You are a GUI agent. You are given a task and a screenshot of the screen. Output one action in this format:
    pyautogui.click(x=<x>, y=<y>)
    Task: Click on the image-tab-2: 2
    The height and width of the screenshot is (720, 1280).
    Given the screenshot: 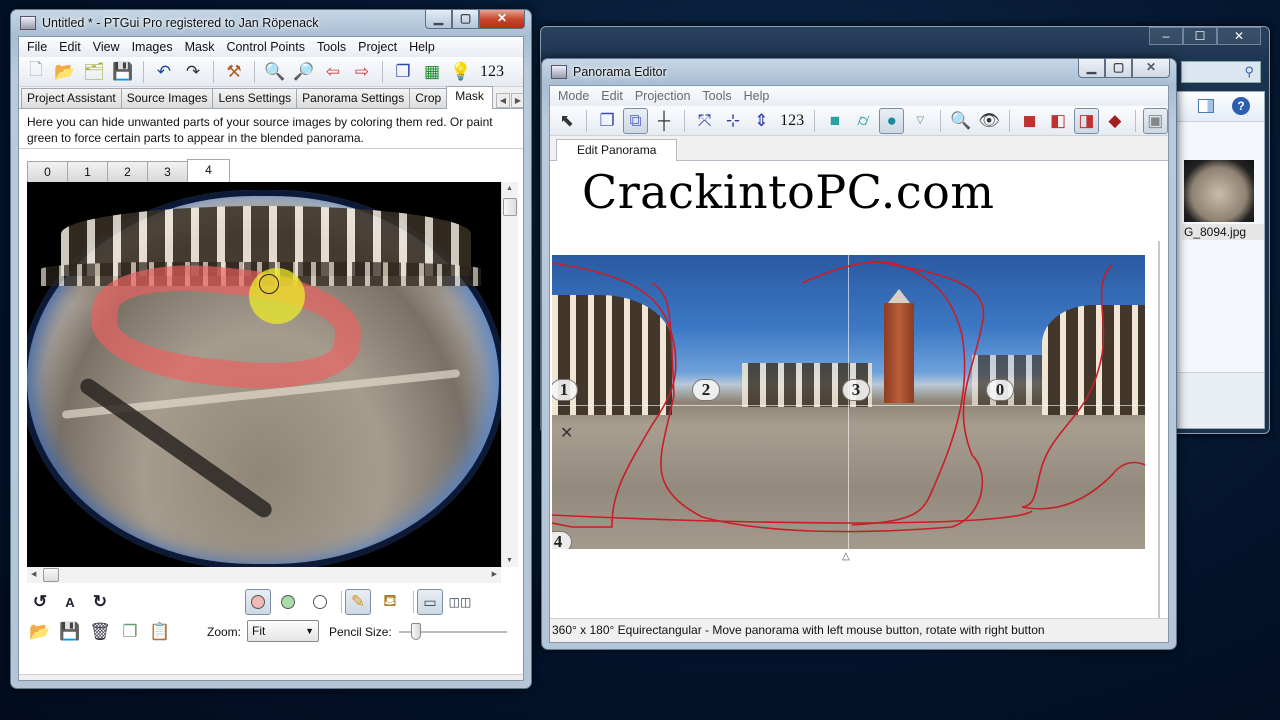 What is the action you would take?
    pyautogui.click(x=127, y=171)
    